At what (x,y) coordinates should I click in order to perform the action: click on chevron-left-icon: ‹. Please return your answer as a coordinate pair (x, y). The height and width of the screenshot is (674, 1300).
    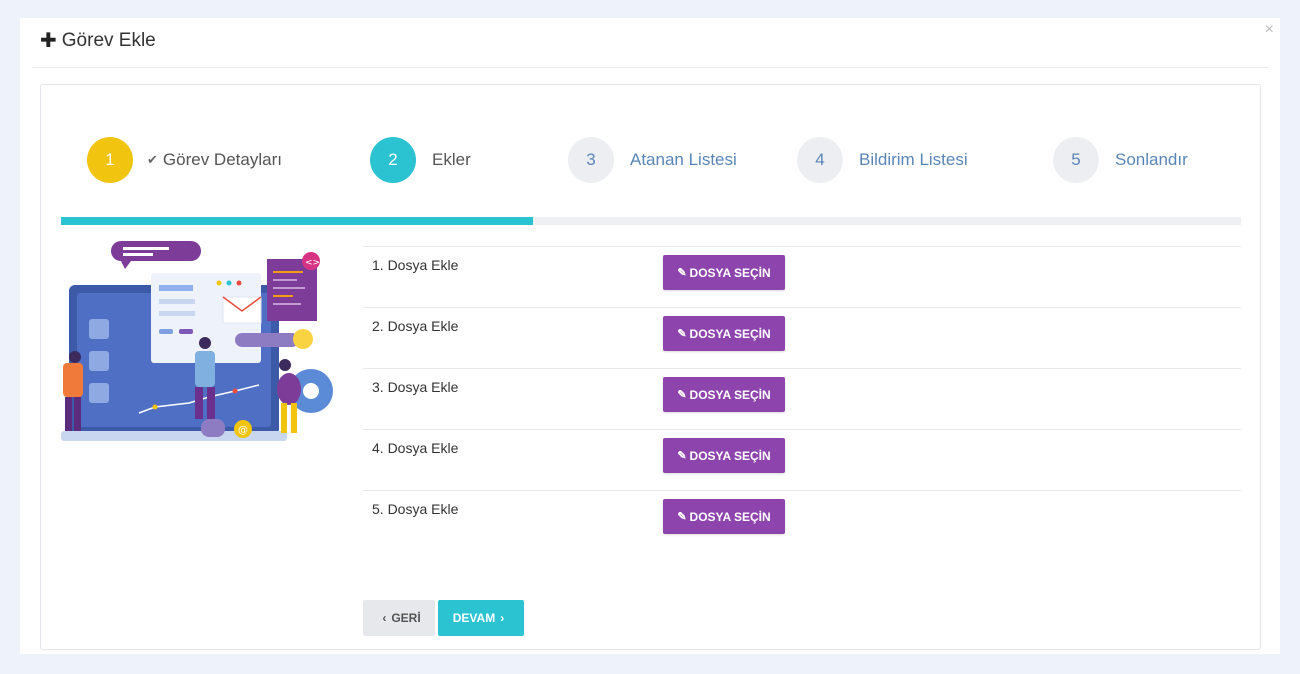
    Looking at the image, I should click on (384, 618).